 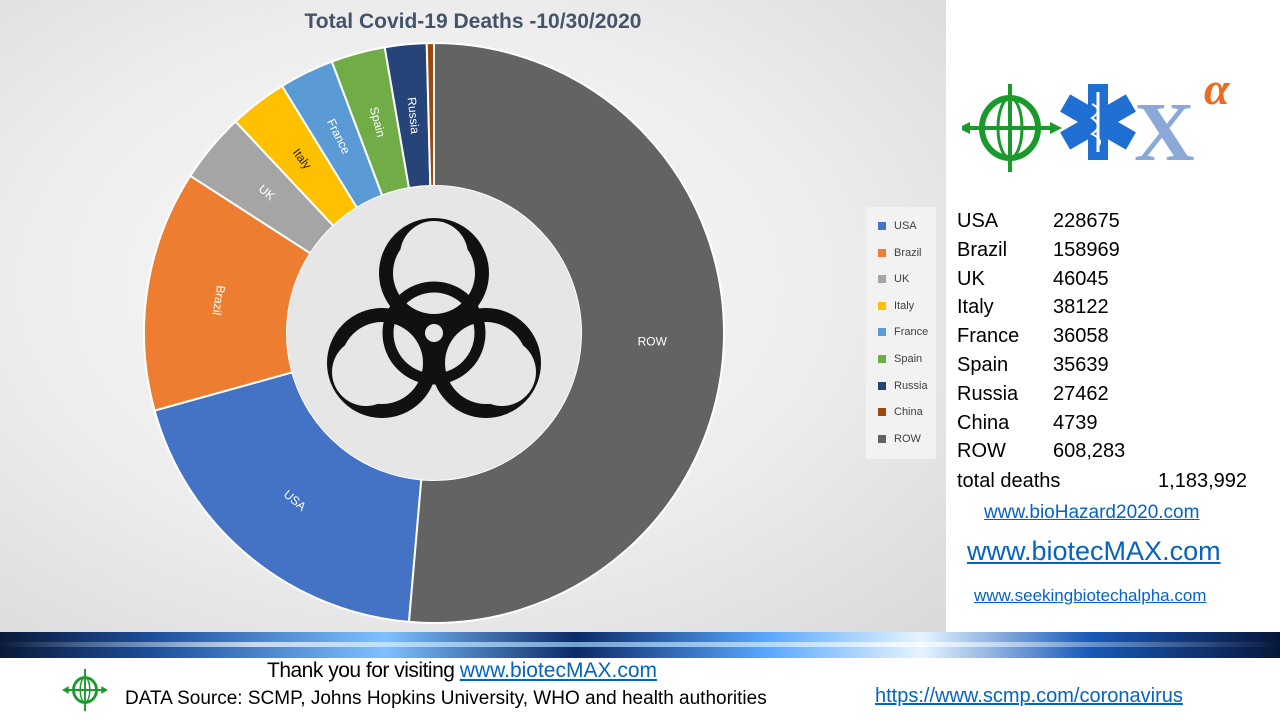 What do you see at coordinates (1029, 696) in the screenshot?
I see `scmp-link: https://www.scmp.com/coronavirus` at bounding box center [1029, 696].